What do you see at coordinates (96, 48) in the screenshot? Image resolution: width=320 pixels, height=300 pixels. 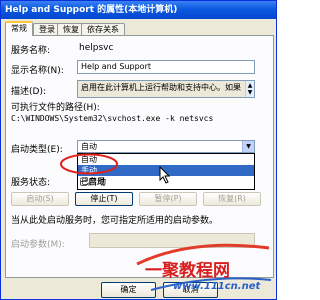 I see `service-name-value: helpsvc` at bounding box center [96, 48].